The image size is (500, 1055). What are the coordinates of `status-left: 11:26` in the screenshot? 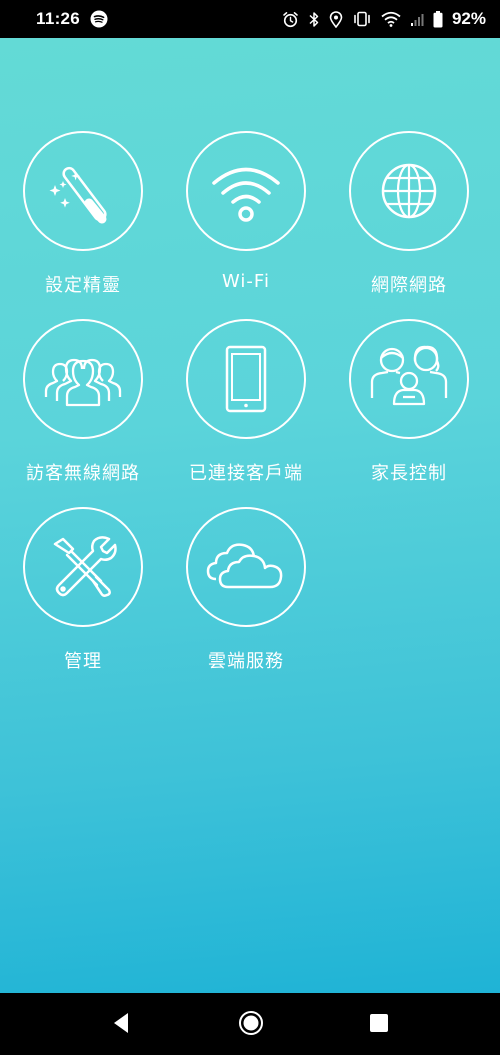 It's located at (72, 19).